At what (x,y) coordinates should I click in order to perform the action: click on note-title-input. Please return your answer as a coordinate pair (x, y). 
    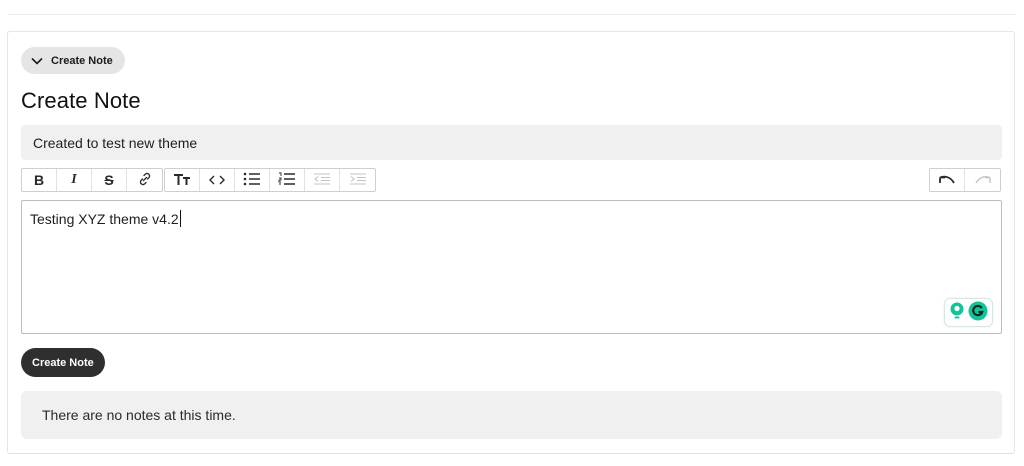
    Looking at the image, I should click on (511, 142).